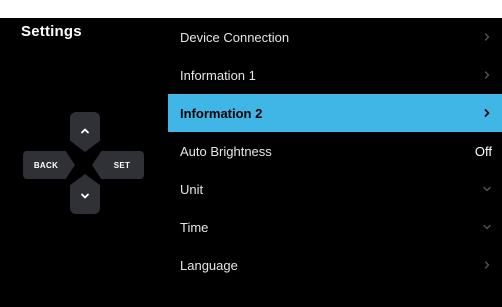 Image resolution: width=502 pixels, height=307 pixels. I want to click on back-button-label: BACK, so click(46, 165).